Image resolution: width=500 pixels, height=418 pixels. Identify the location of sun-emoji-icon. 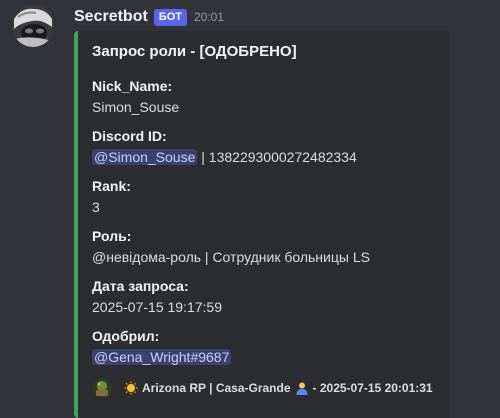
(131, 388).